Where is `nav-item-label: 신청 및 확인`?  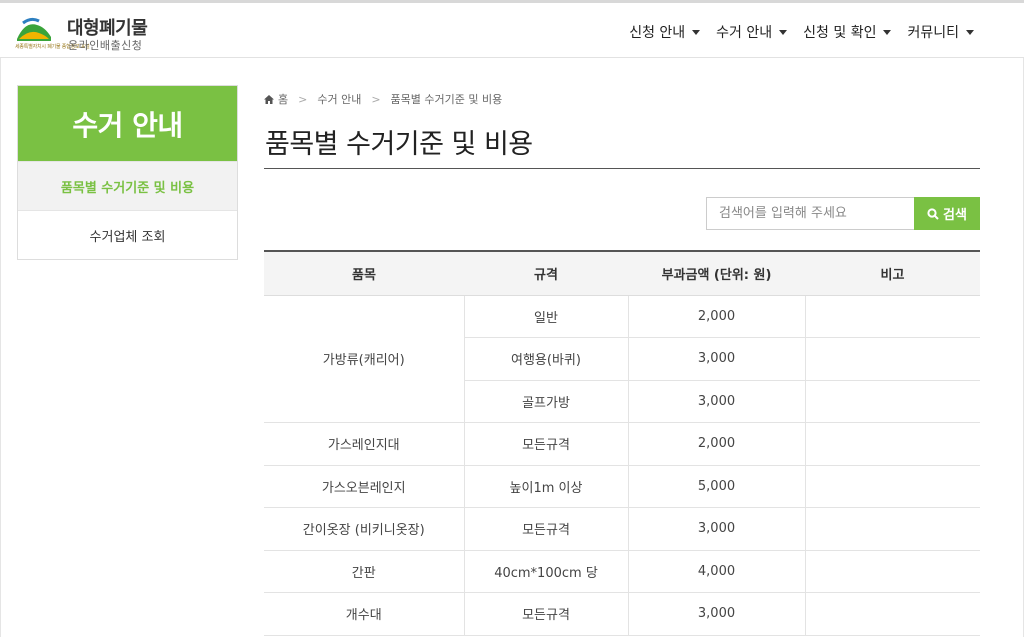 nav-item-label: 신청 및 확인 is located at coordinates (840, 33).